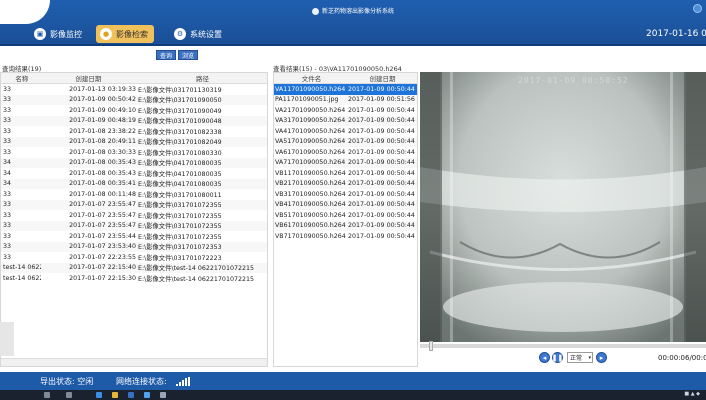 The width and height of the screenshot is (706, 400). What do you see at coordinates (580, 357) in the screenshot?
I see `playback-speed-select: 正常 ▾` at bounding box center [580, 357].